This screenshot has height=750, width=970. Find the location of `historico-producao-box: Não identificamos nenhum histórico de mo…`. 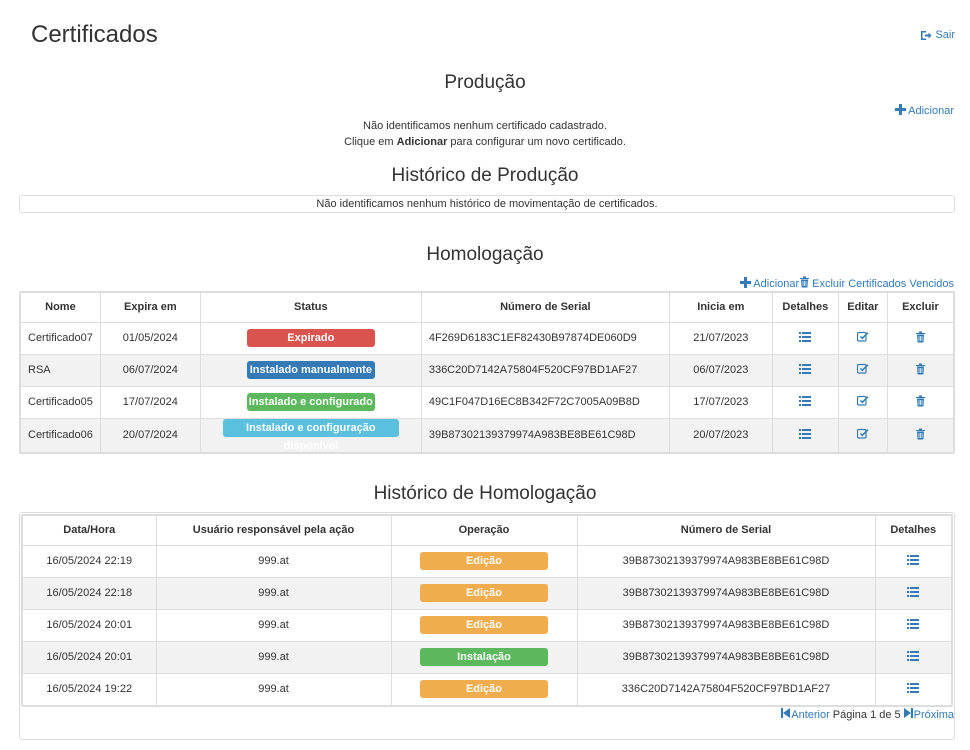

historico-producao-box: Não identificamos nenhum histórico de mo… is located at coordinates (487, 204).